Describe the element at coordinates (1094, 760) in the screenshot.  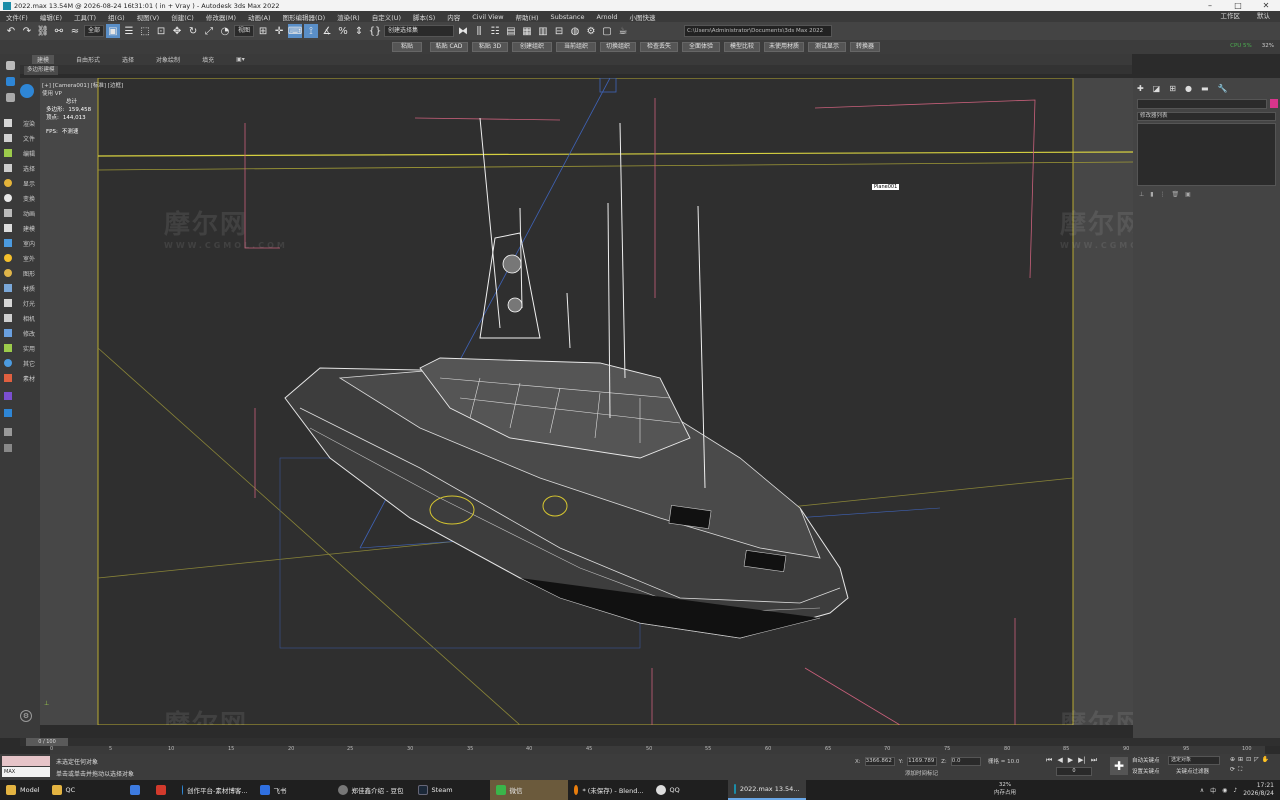
I see `go-to-end-icon: ⏭` at that location.